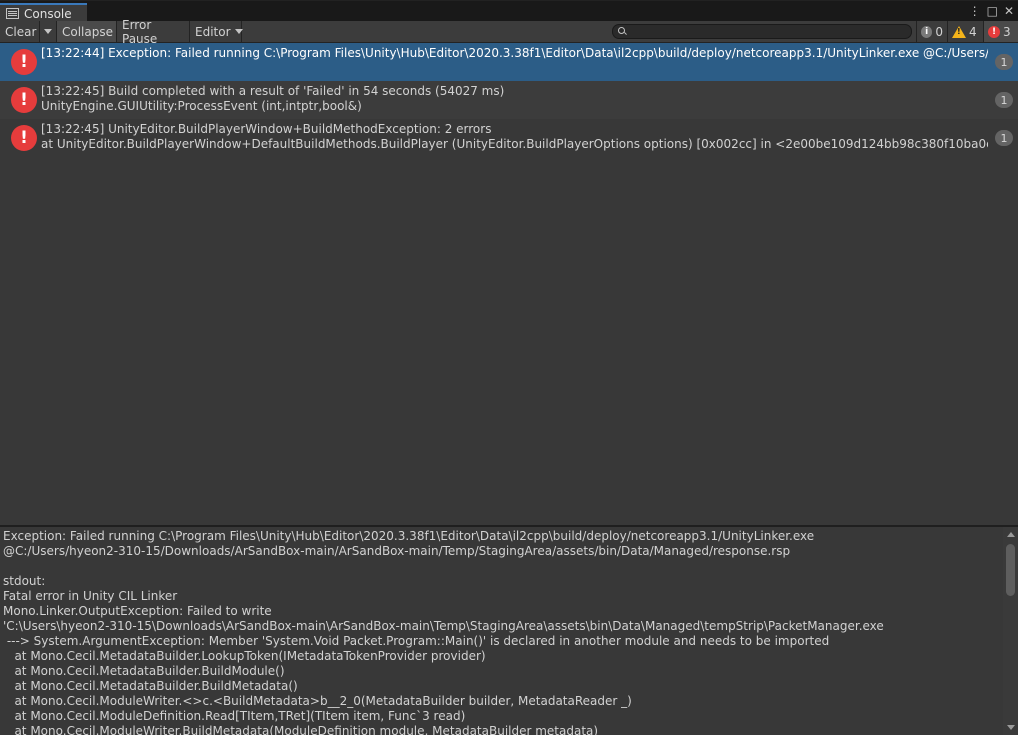 This screenshot has width=1018, height=735. I want to click on tab-console: Console, so click(43, 12).